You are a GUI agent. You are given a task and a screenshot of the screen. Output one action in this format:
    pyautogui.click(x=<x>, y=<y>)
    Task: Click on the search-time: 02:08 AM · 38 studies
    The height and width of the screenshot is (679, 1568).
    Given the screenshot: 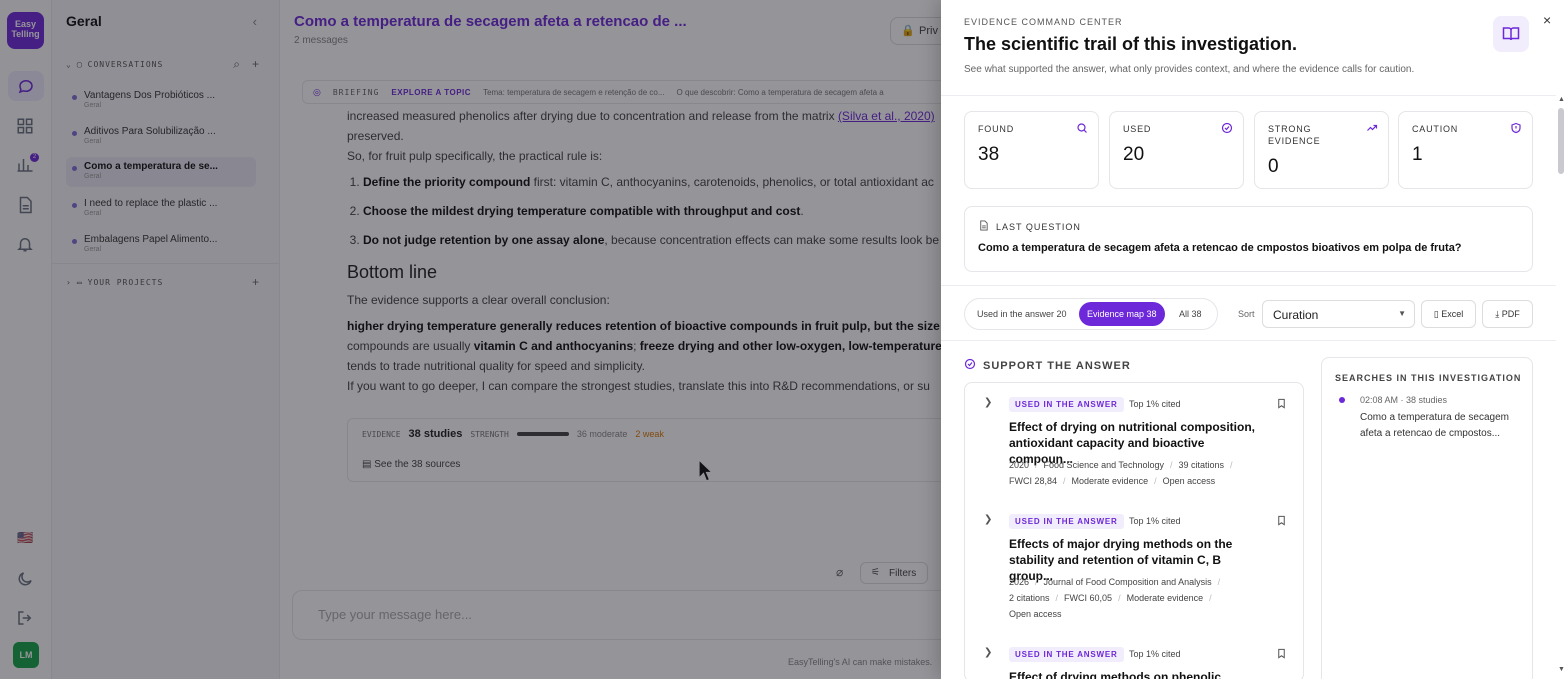 What is the action you would take?
    pyautogui.click(x=1404, y=400)
    